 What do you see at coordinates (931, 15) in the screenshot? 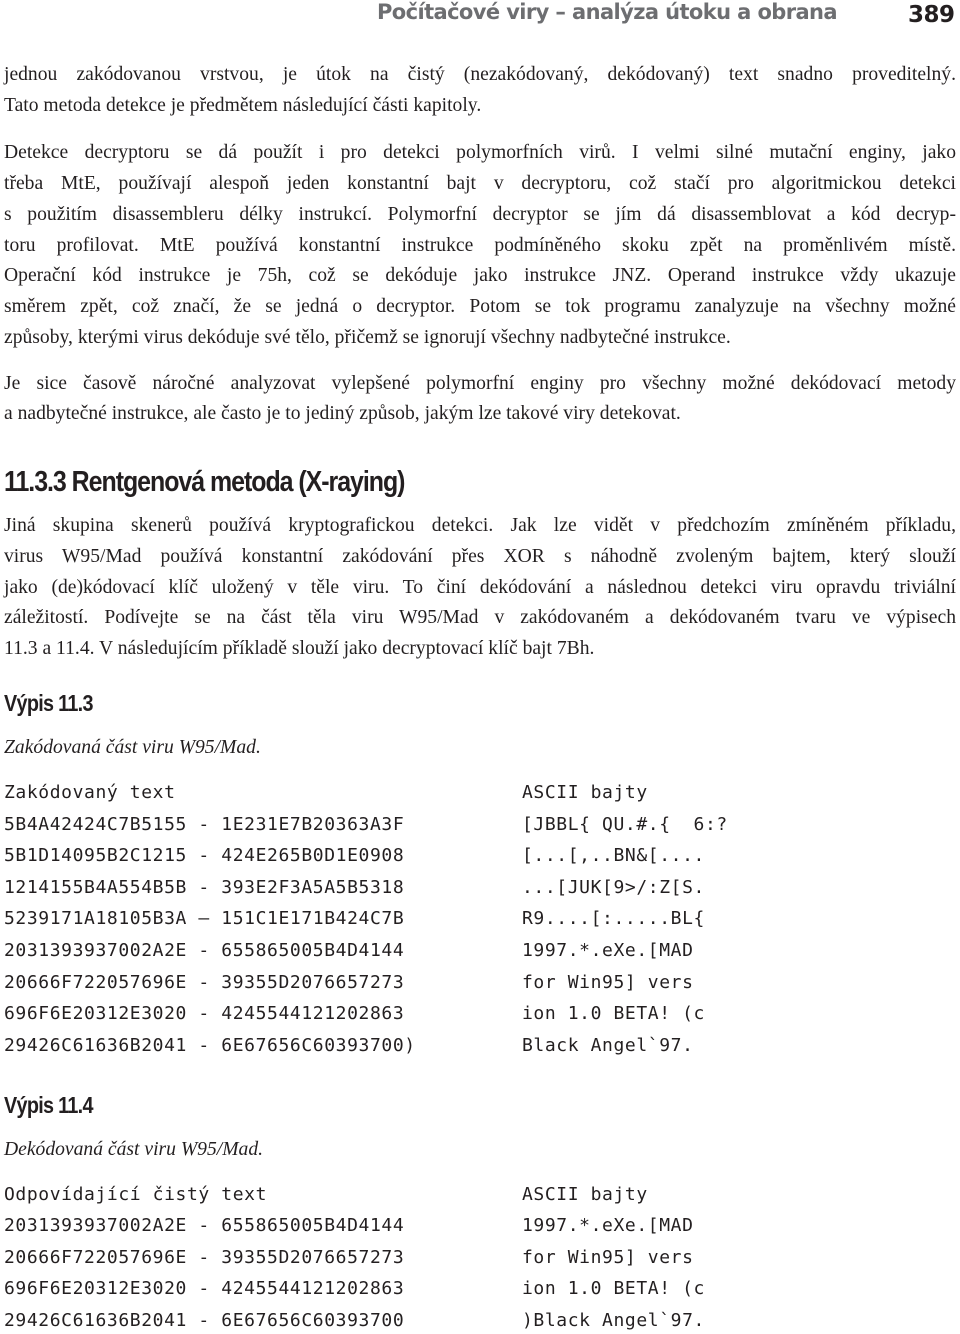
I see `page-number: 389` at bounding box center [931, 15].